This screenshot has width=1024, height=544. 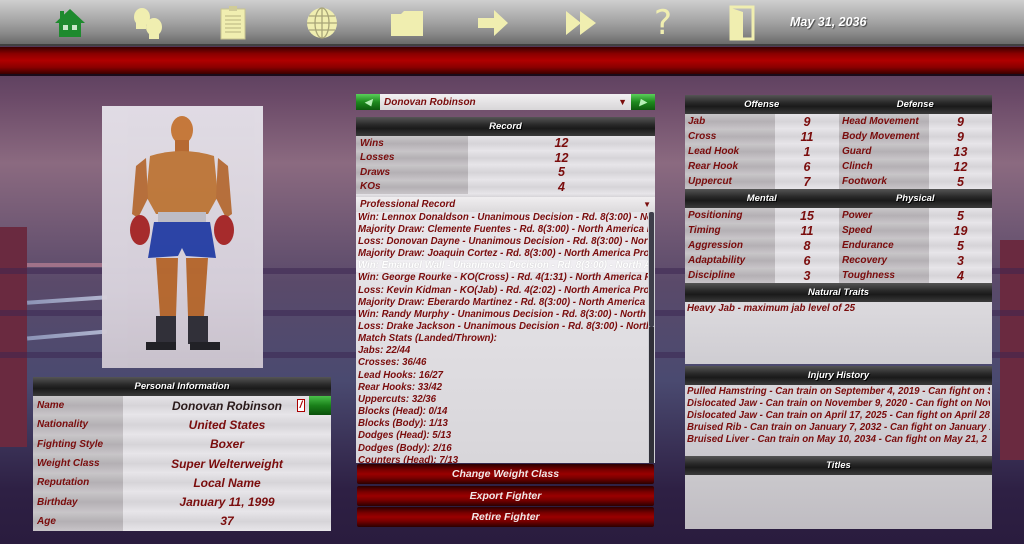 I want to click on mental-label: Aggression, so click(x=730, y=245).